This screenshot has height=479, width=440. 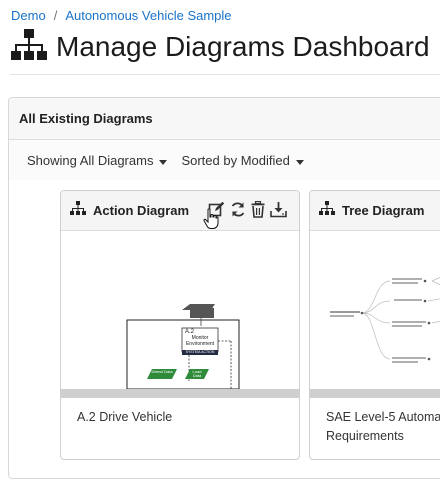 I want to click on card-body: A.2 Drive Vehicle, so click(x=180, y=417).